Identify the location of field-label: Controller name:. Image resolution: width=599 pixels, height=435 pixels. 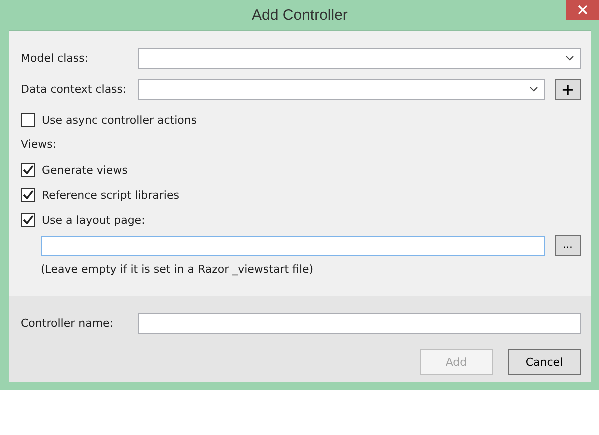
(68, 323).